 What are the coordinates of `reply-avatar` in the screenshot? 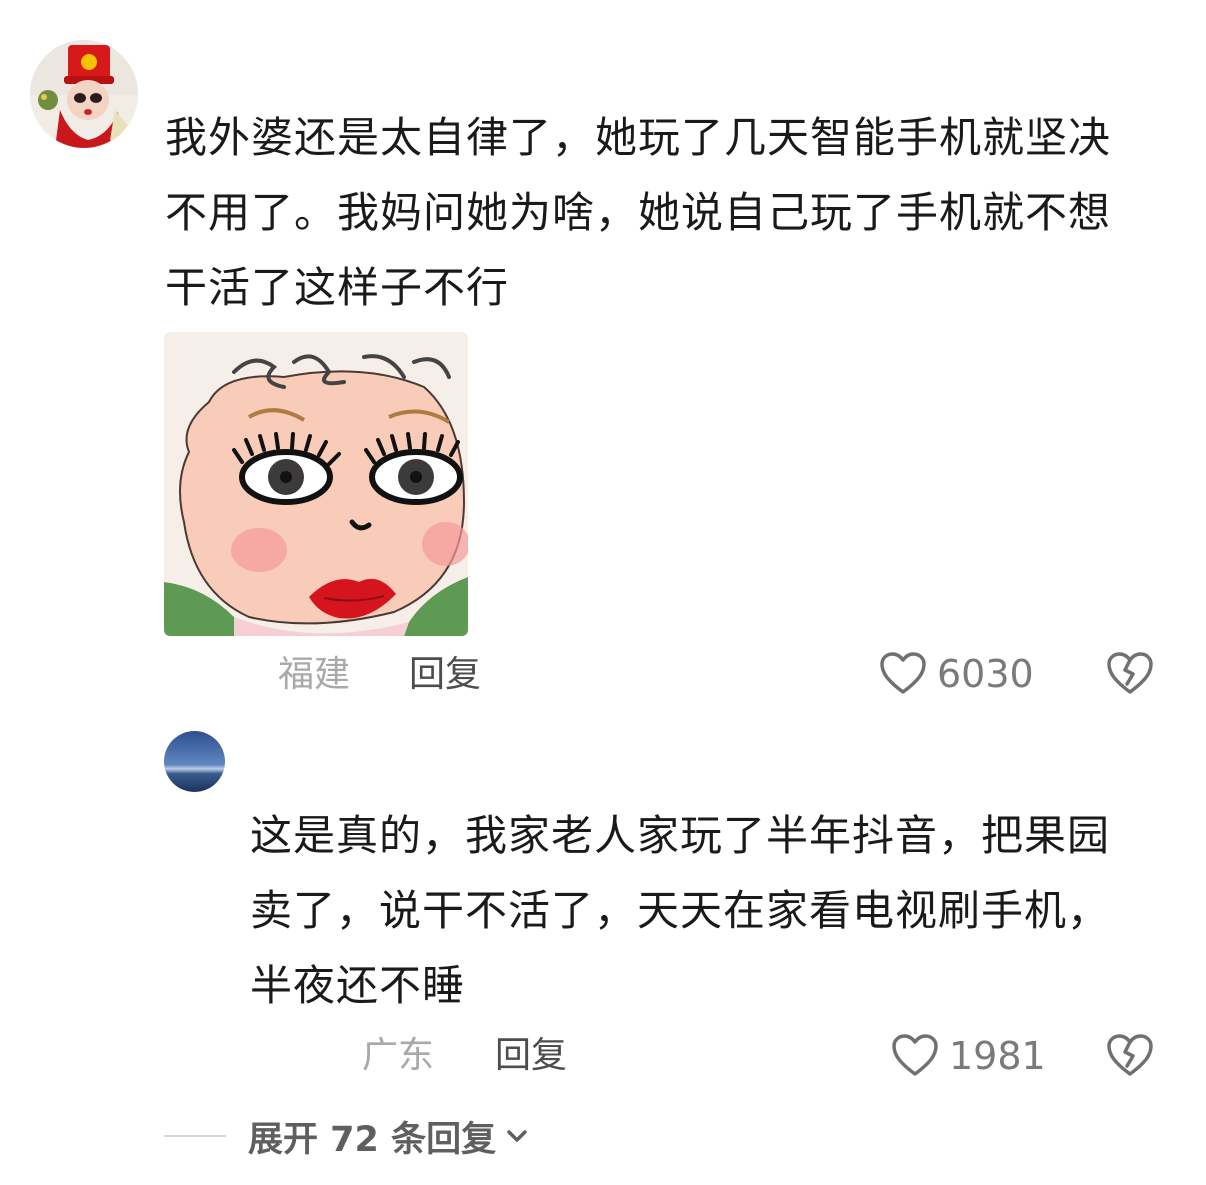 It's located at (194, 761).